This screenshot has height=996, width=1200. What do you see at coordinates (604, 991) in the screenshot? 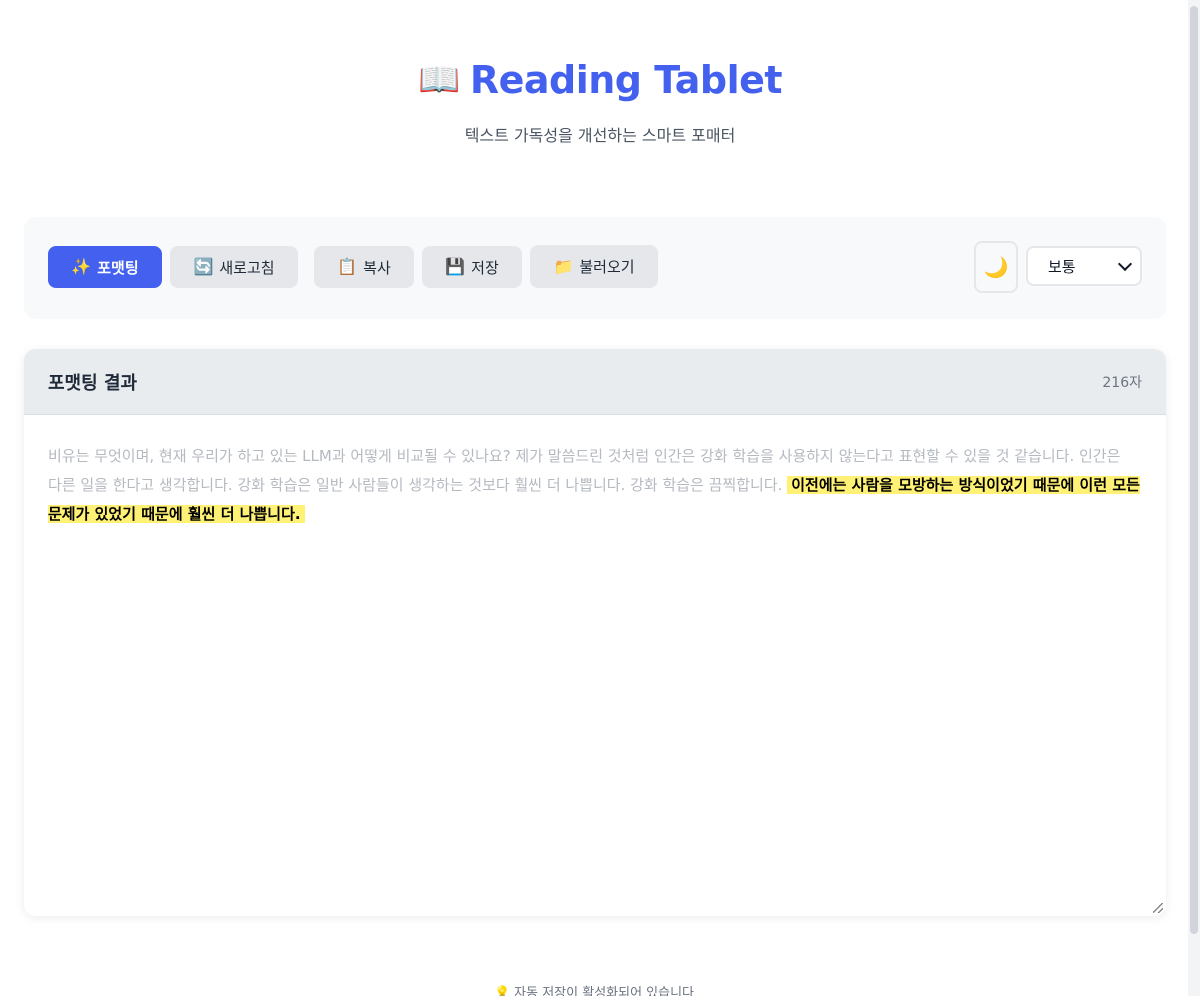
I see `autosave-note-text: 자동 저장이 활성화되어 있습니다` at bounding box center [604, 991].